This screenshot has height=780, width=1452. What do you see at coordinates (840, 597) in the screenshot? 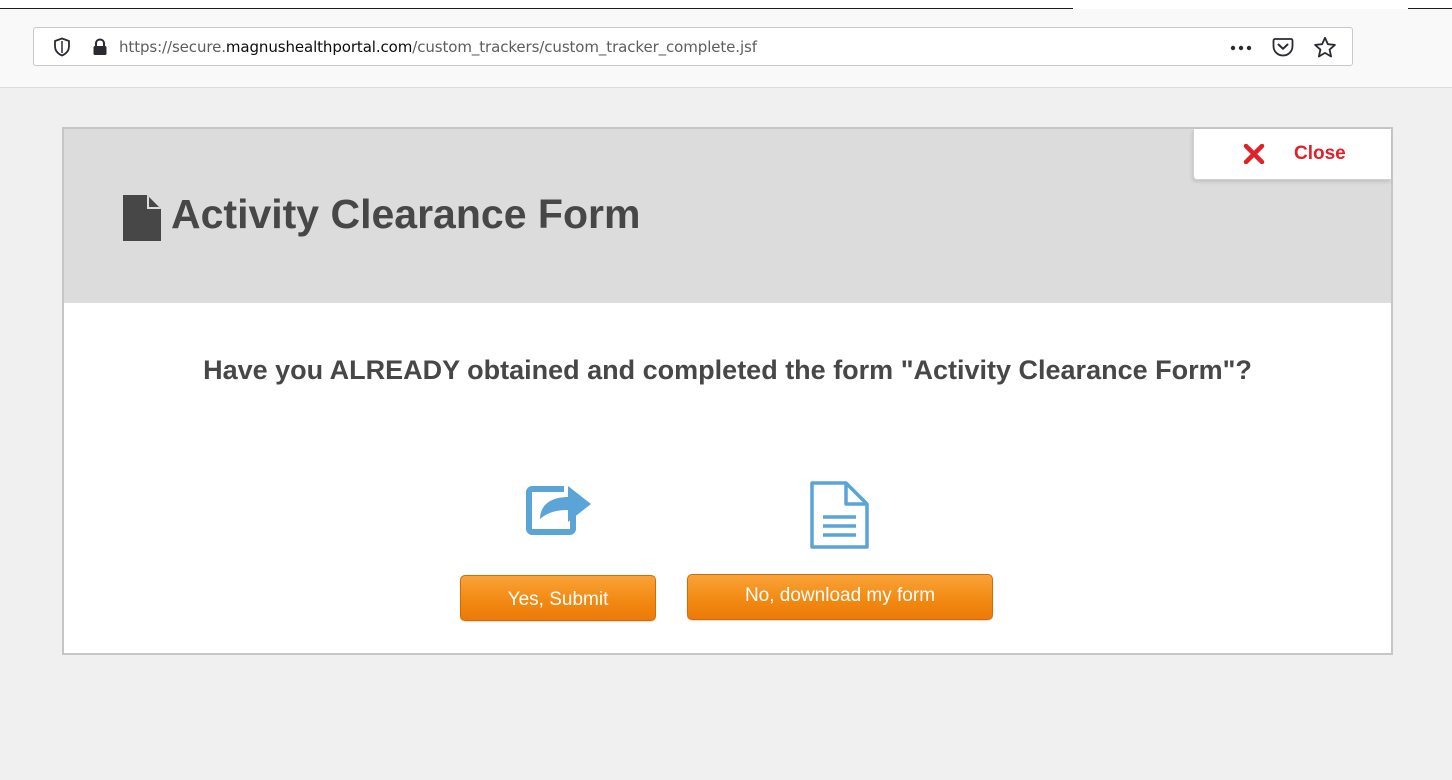
I see `no-download-form-button: No, download my form` at bounding box center [840, 597].